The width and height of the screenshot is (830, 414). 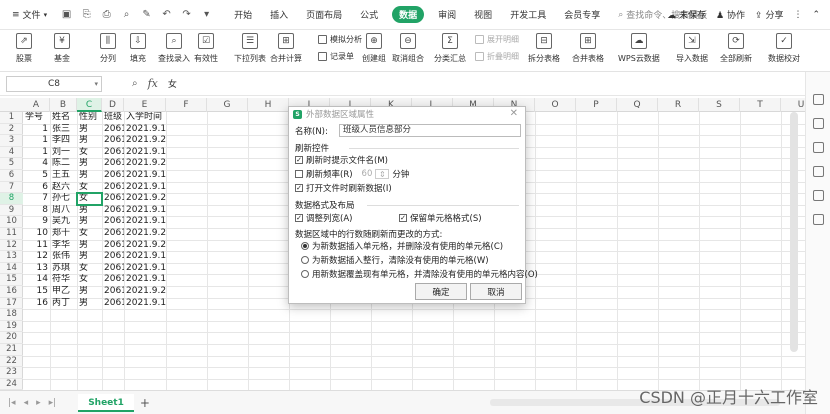 I want to click on keep-cell-format-option: ✓ 保留单元格格式(S), so click(x=440, y=218).